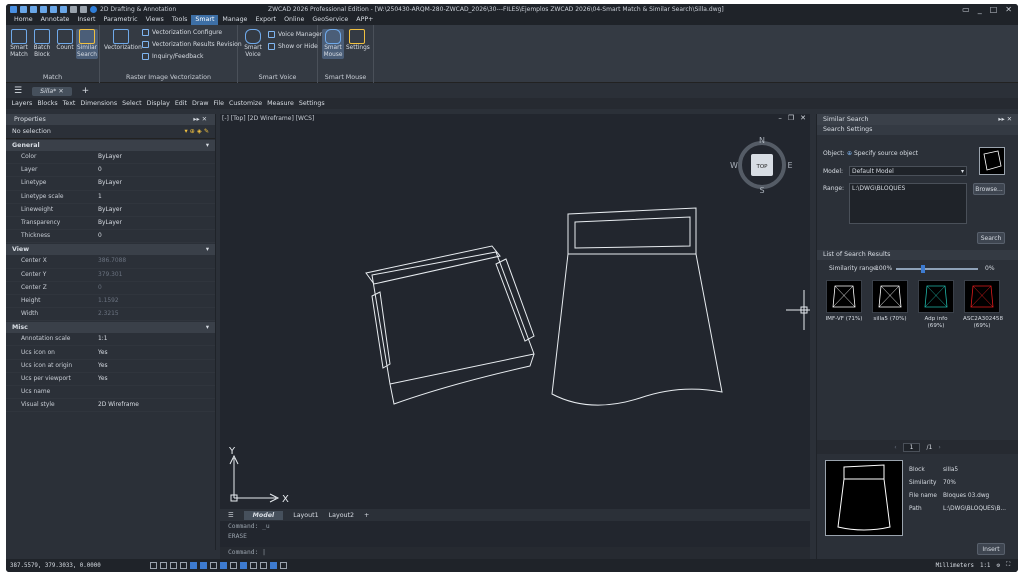 The height and width of the screenshot is (578, 1024). I want to click on ortho-toggle-icon, so click(173, 565).